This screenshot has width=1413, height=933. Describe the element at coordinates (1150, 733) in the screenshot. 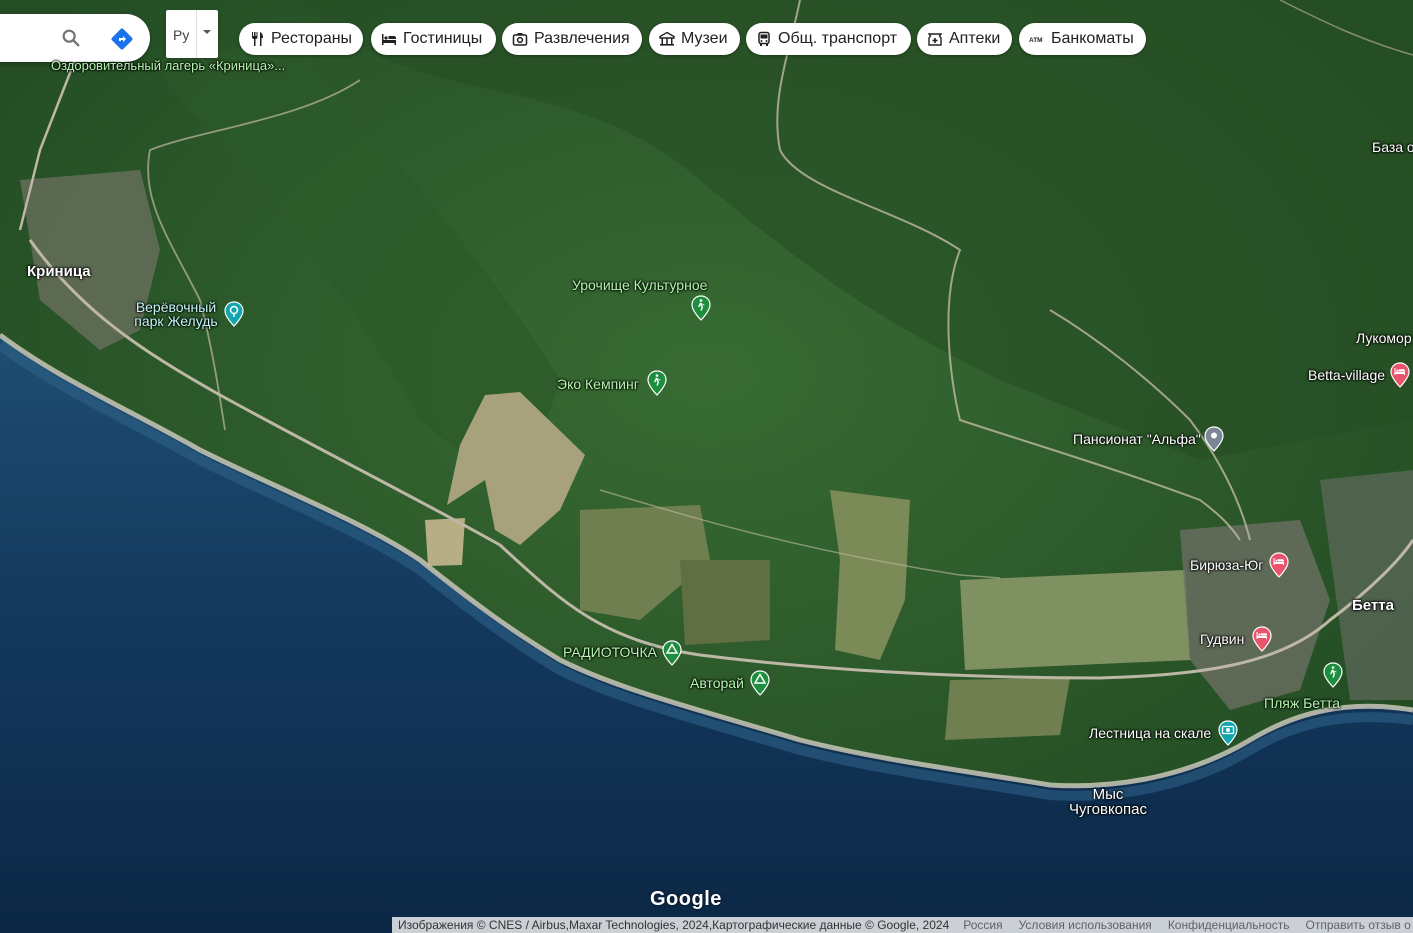

I see `place-label-ladder: Лестница на скале` at that location.